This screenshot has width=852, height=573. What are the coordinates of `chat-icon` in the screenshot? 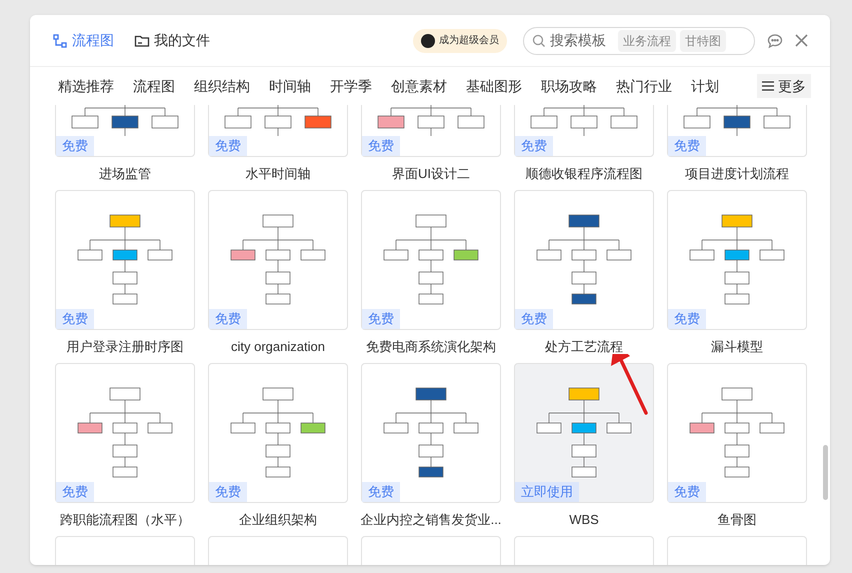 It's located at (775, 40).